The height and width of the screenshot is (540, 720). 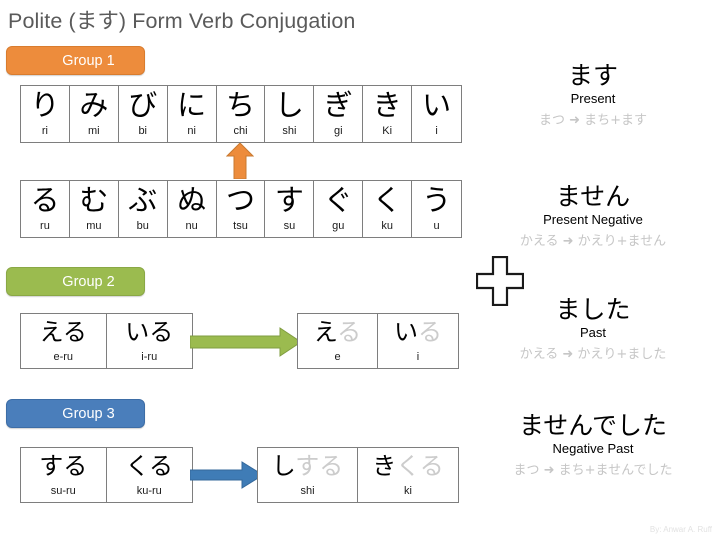 I want to click on kana-cell: う u, so click(x=436, y=209).